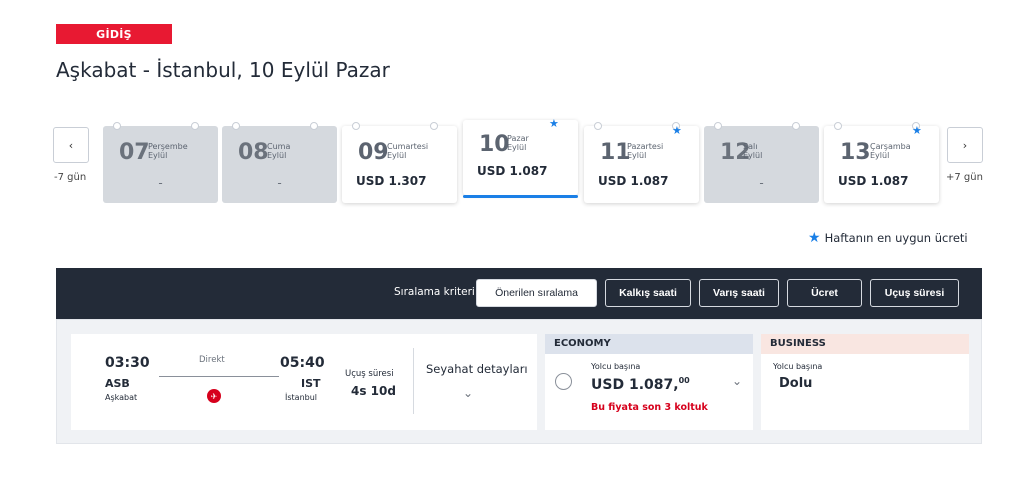  Describe the element at coordinates (649, 344) in the screenshot. I see `economy-title: ECONOMY` at that location.